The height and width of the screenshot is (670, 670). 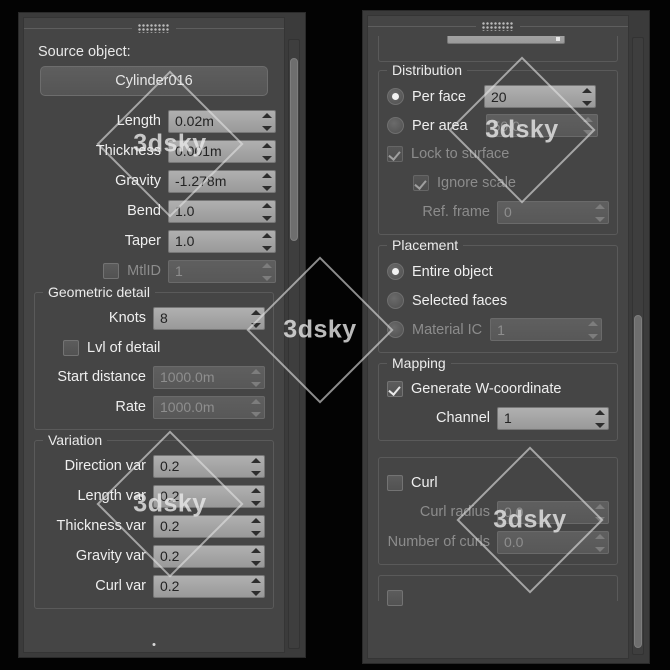 I want to click on lvl-of-detail-checkbox, so click(x=71, y=348).